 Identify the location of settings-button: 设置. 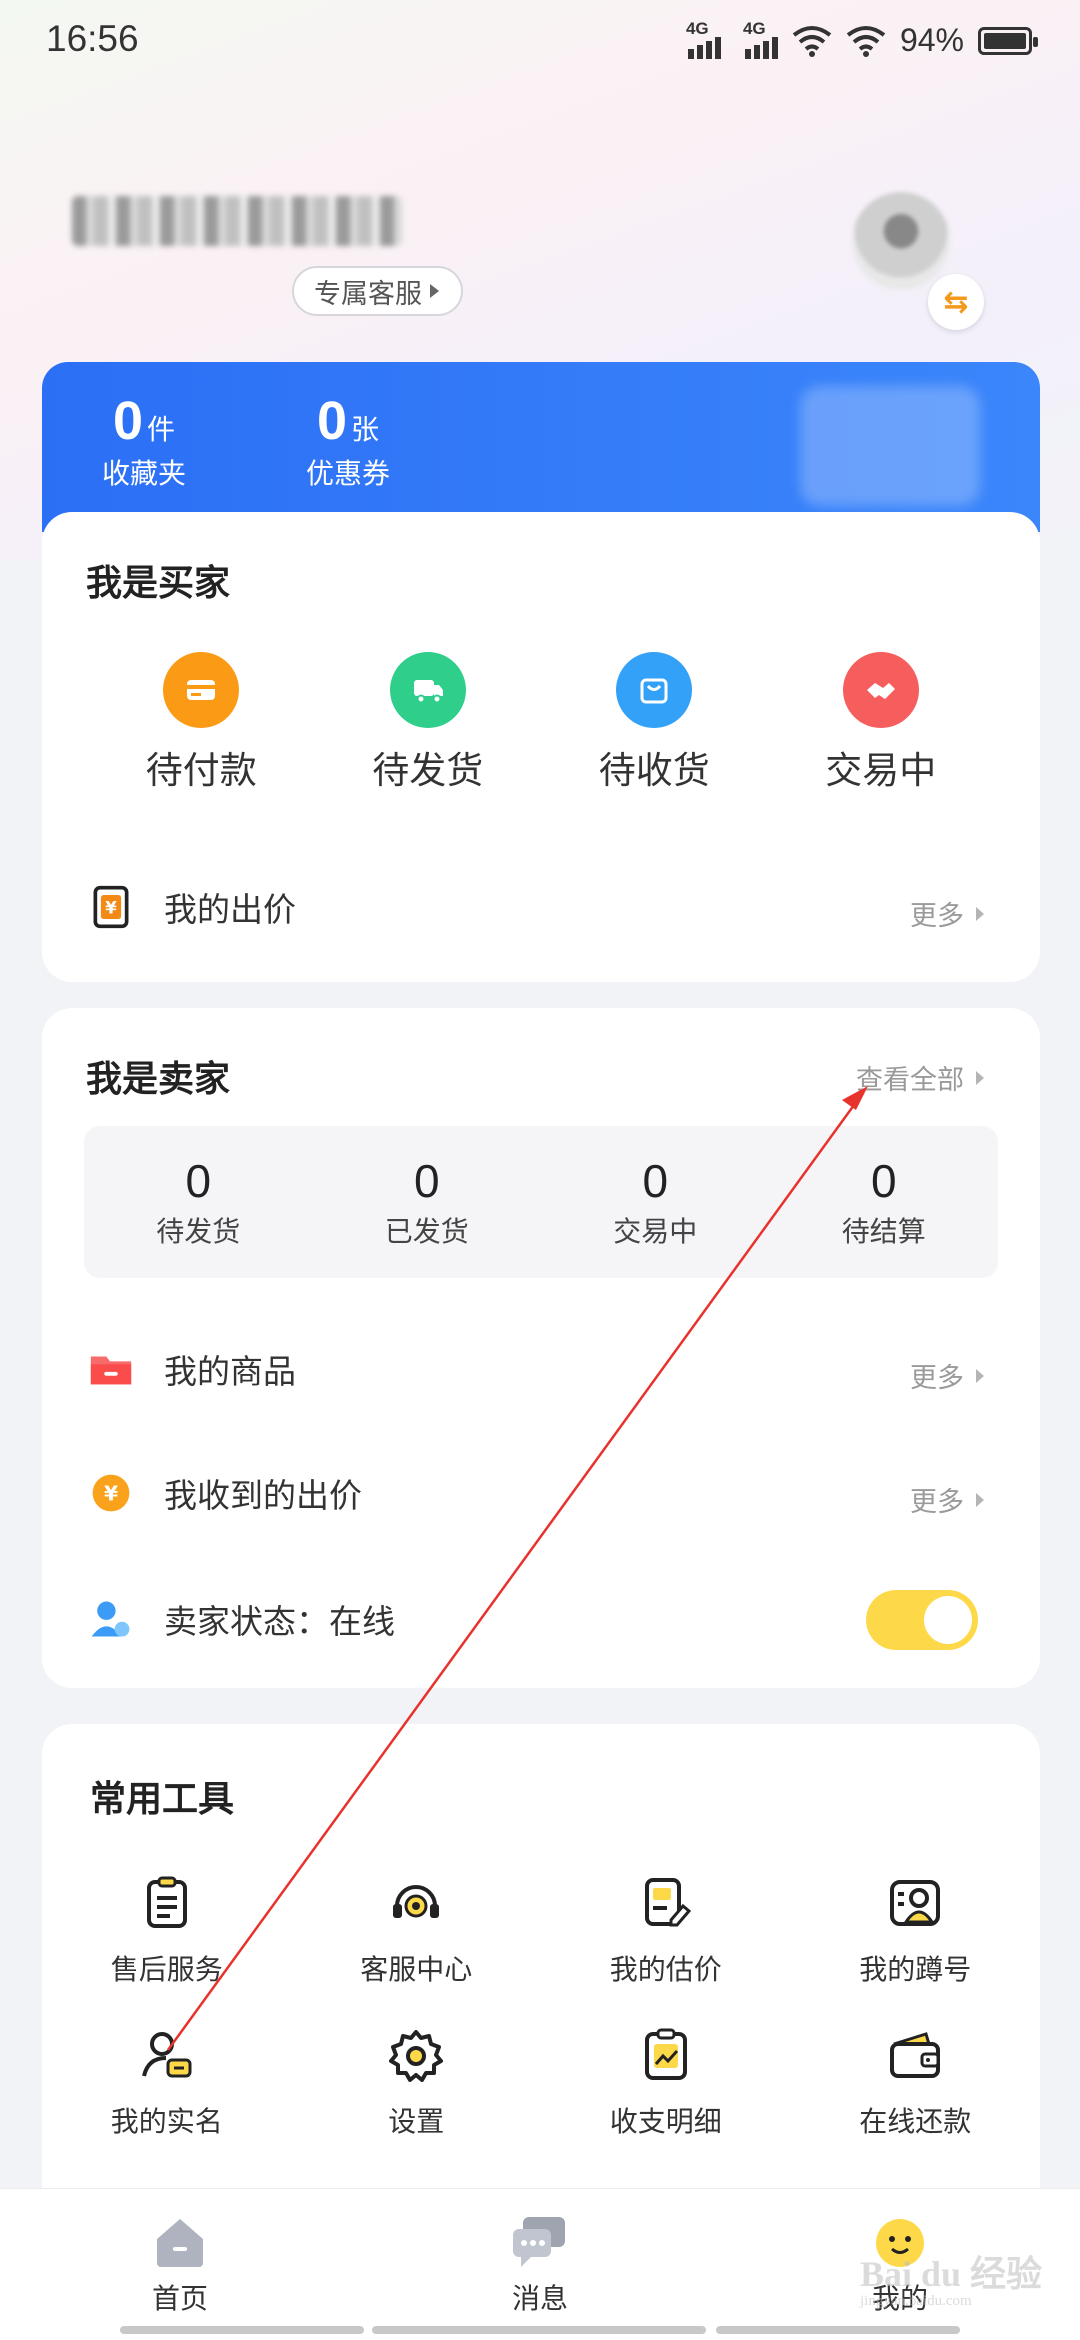
(417, 2083).